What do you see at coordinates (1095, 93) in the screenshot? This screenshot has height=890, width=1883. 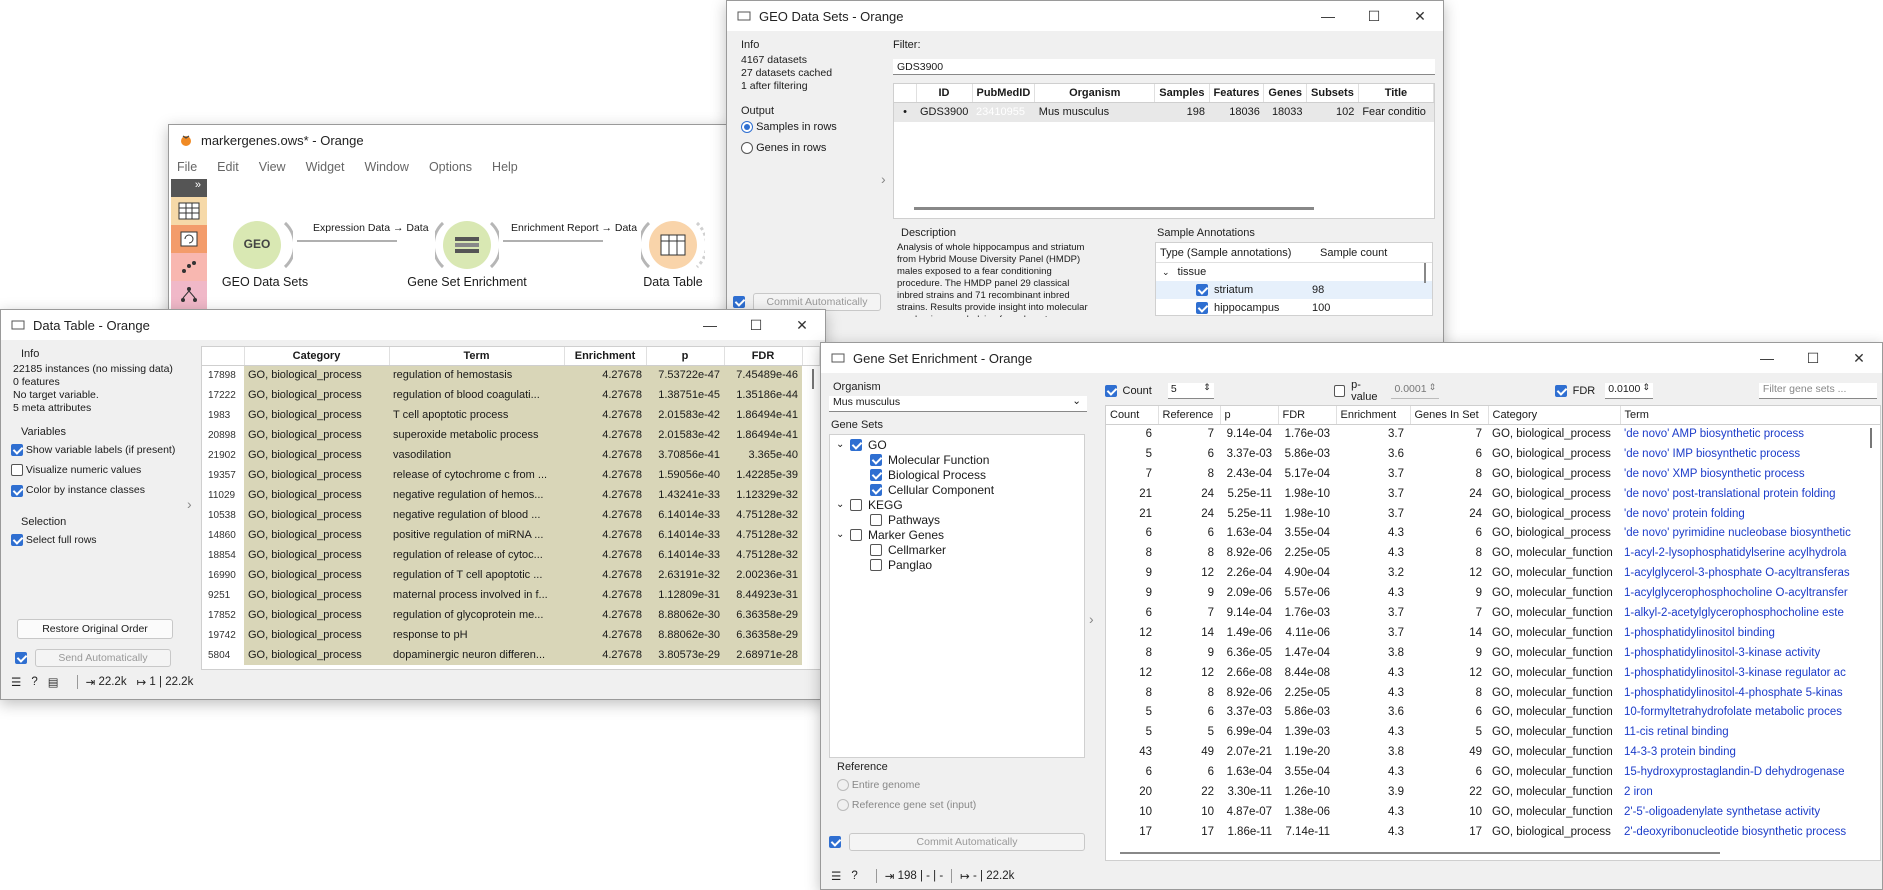 I see `col-organism: Organism` at bounding box center [1095, 93].